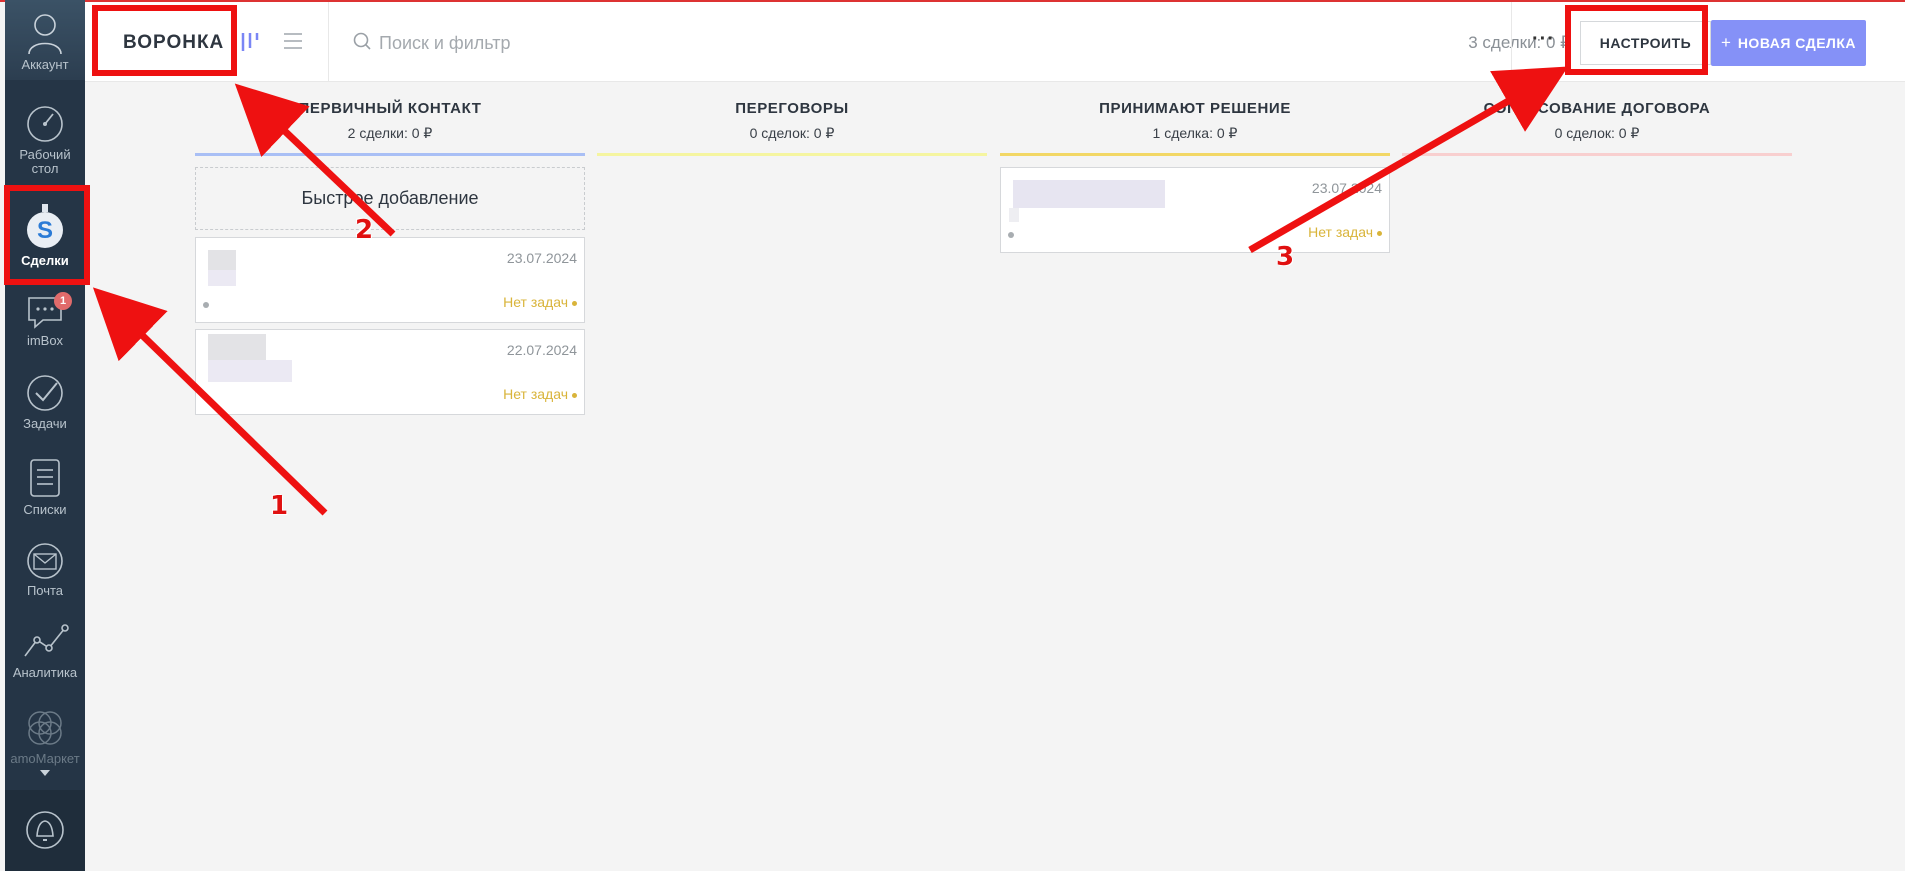  Describe the element at coordinates (47, 235) in the screenshot. I see `annotation-box-deals` at that location.